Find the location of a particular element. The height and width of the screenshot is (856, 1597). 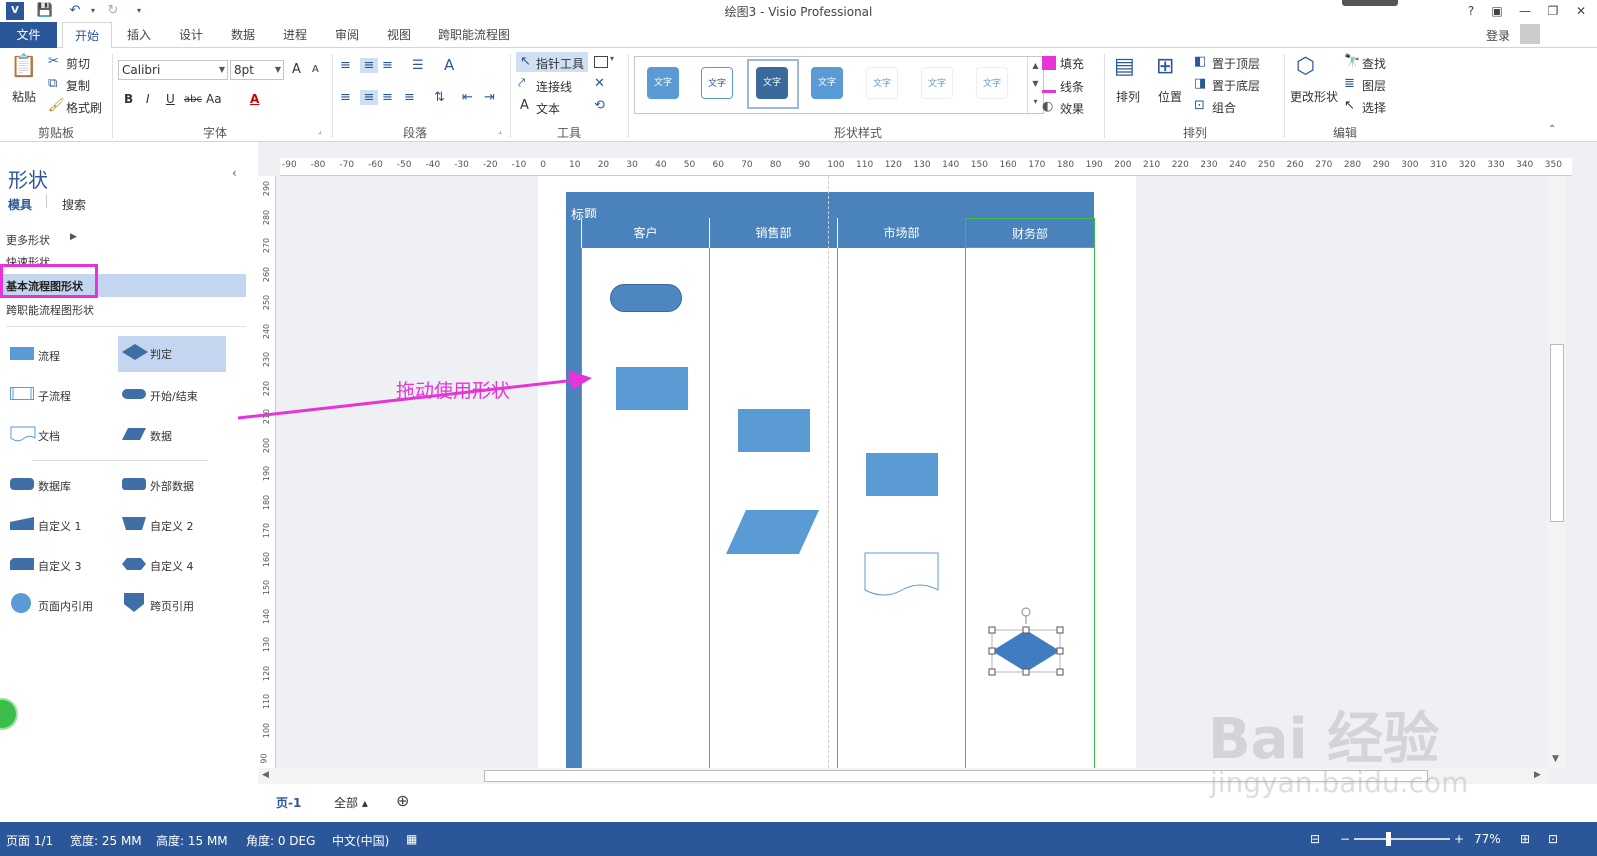

pan-zoom-icon: ⊡ is located at coordinates (1553, 839).